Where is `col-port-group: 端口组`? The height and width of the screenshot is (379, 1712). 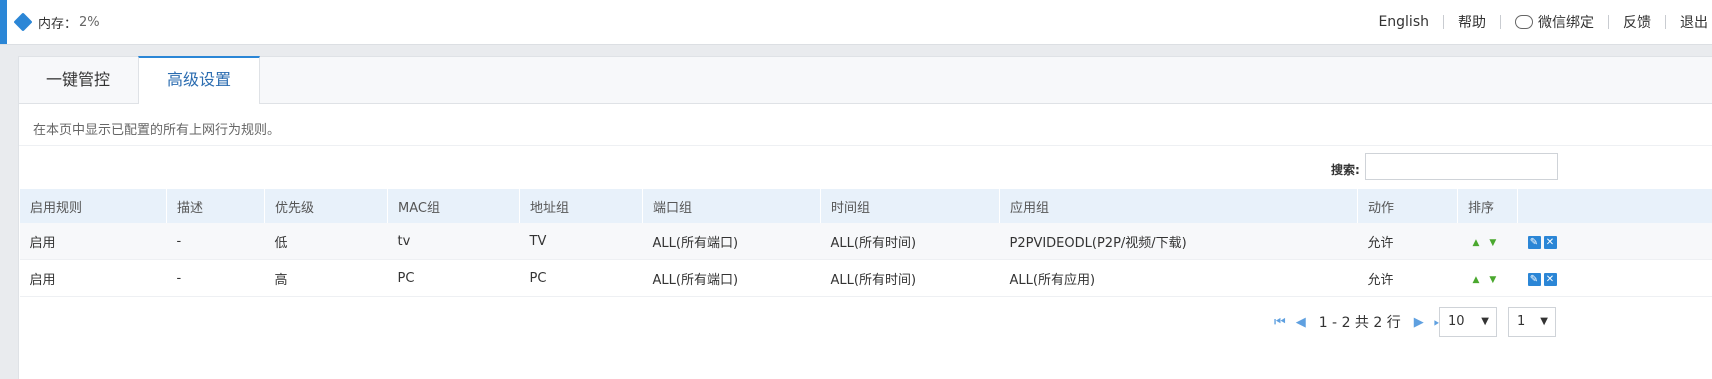
col-port-group: 端口组 is located at coordinates (732, 206).